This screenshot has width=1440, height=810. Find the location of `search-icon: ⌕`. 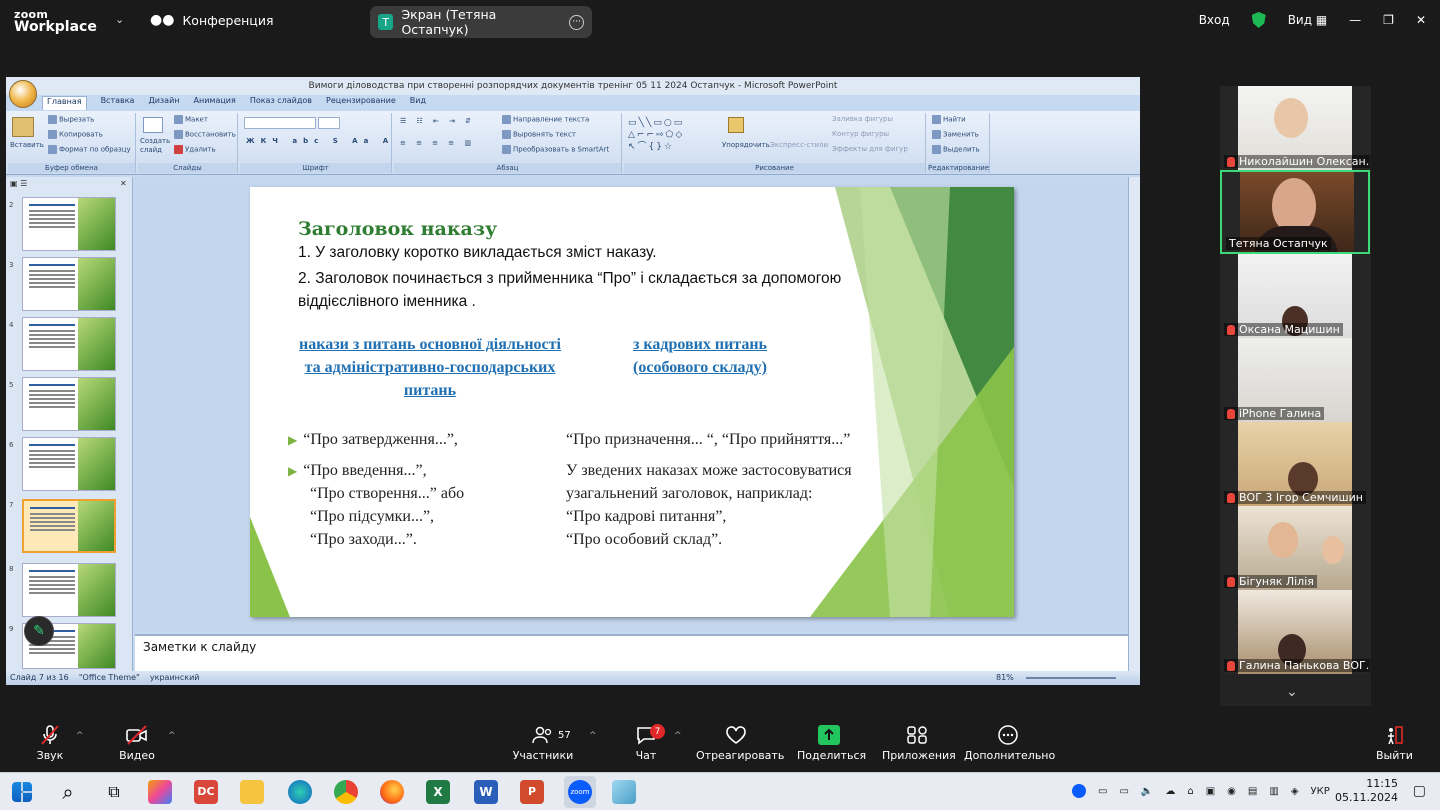

search-icon: ⌕ is located at coordinates (68, 792).